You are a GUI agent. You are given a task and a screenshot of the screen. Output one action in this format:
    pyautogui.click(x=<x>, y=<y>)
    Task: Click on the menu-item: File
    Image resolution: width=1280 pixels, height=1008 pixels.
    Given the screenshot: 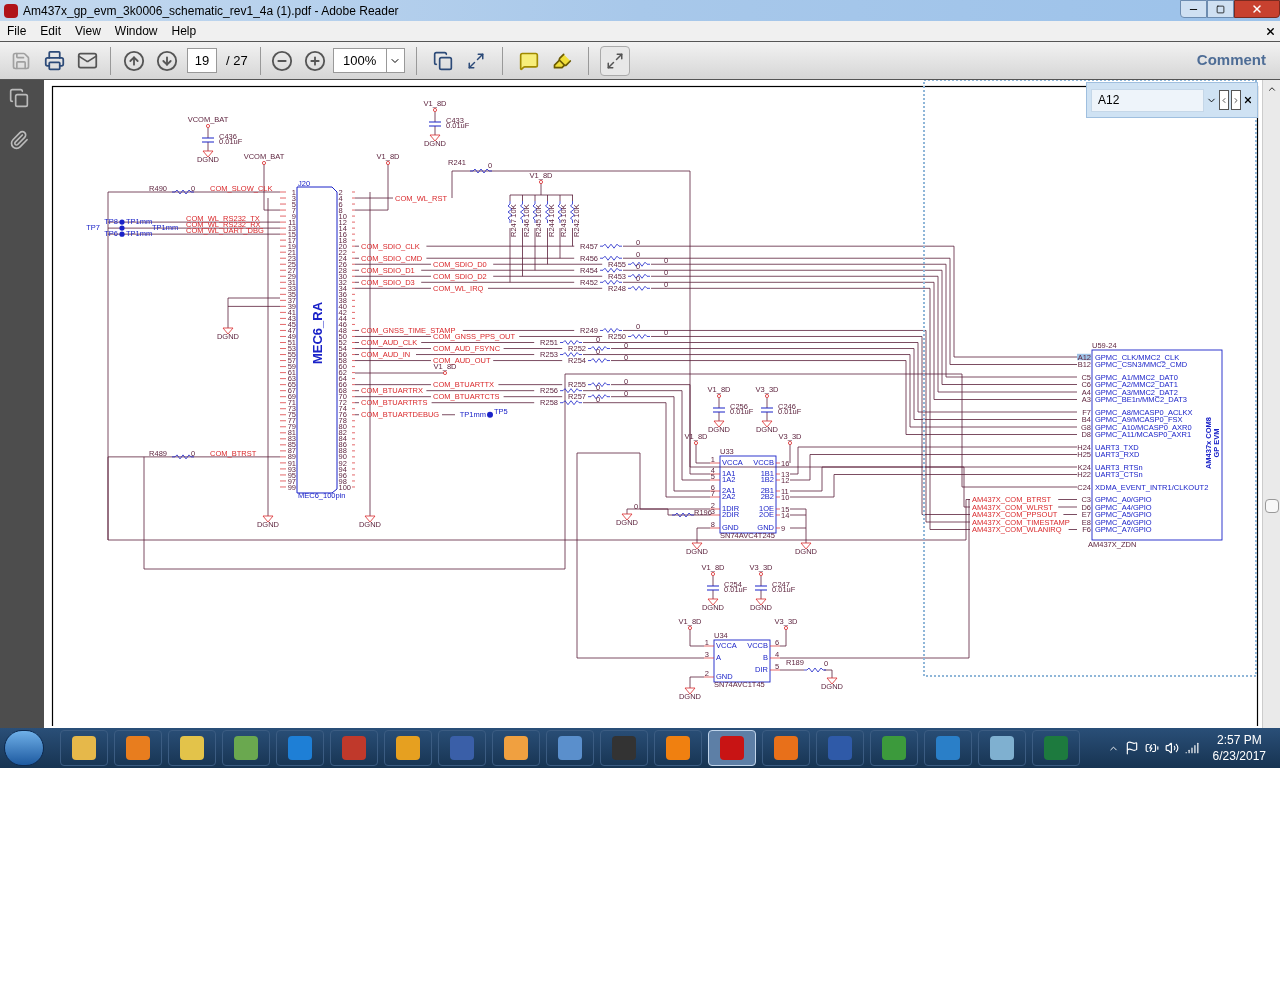 What is the action you would take?
    pyautogui.click(x=17, y=31)
    